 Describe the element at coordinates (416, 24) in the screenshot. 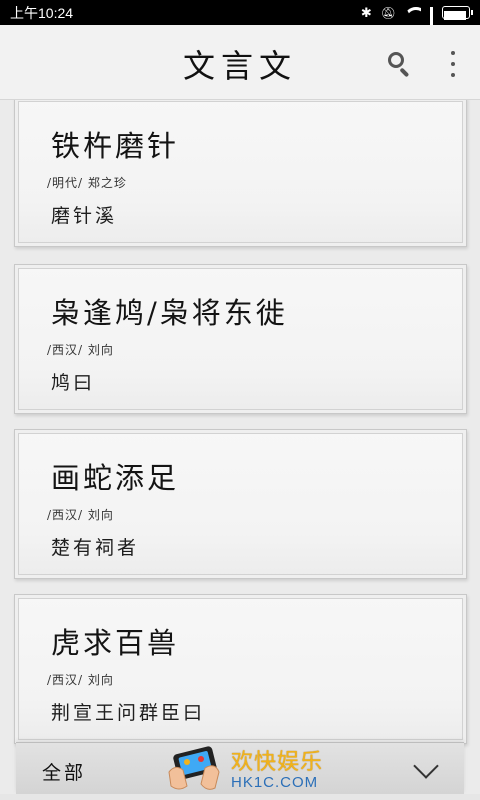

I see `status-icons: ✱ 🔕︎` at that location.